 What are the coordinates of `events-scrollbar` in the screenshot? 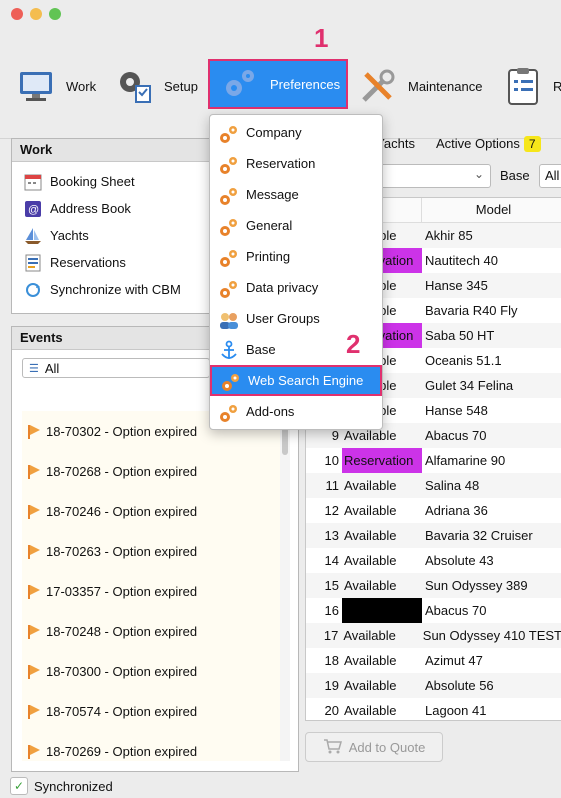 It's located at (285, 586).